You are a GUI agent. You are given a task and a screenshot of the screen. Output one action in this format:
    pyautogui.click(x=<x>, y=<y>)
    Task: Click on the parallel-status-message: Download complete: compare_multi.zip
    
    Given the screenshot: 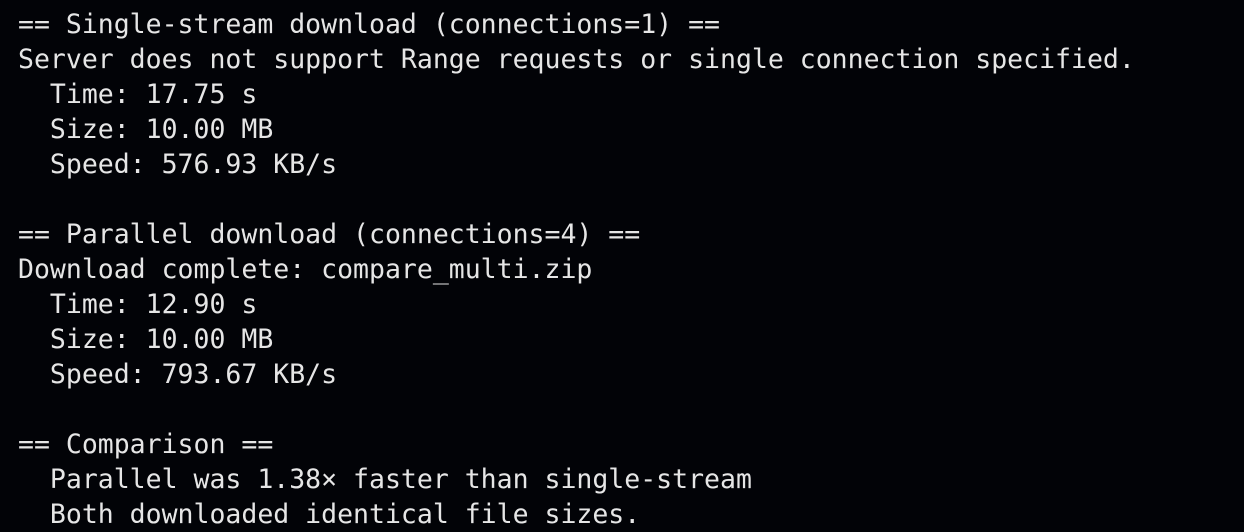 What is the action you would take?
    pyautogui.click(x=305, y=269)
    